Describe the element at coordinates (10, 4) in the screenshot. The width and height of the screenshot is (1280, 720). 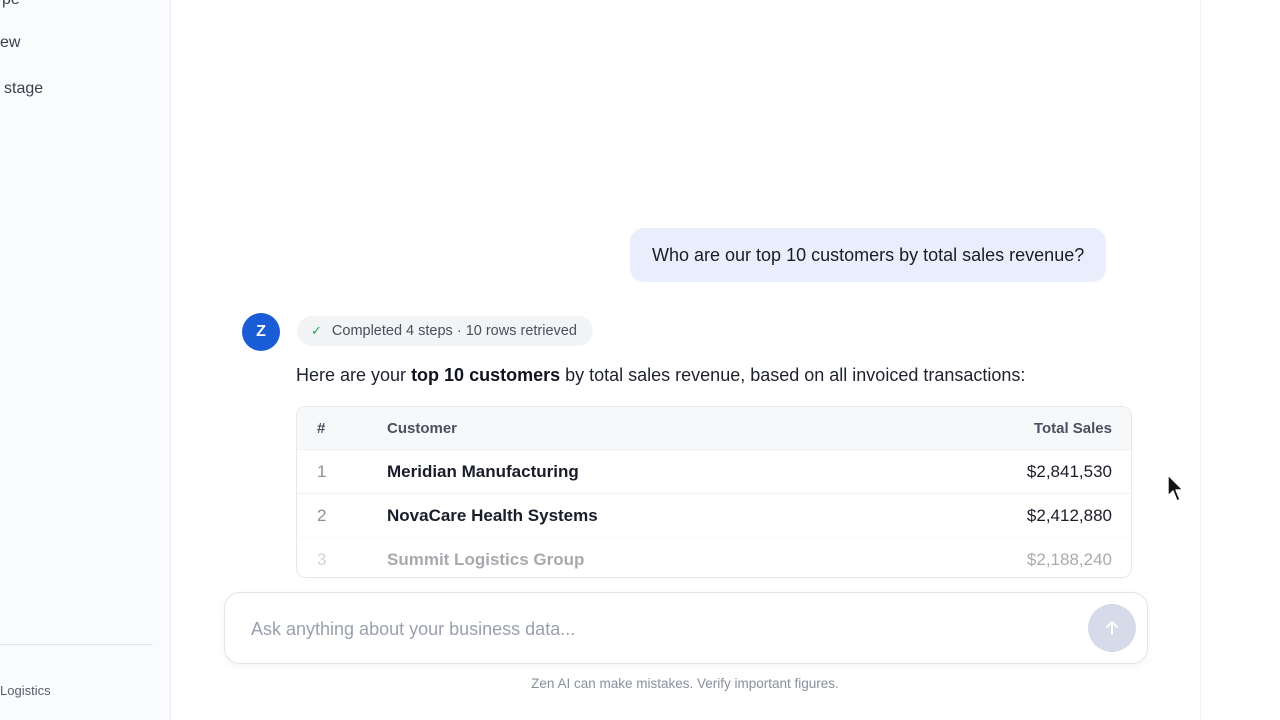
I see `sidebar-item-type: ype` at that location.